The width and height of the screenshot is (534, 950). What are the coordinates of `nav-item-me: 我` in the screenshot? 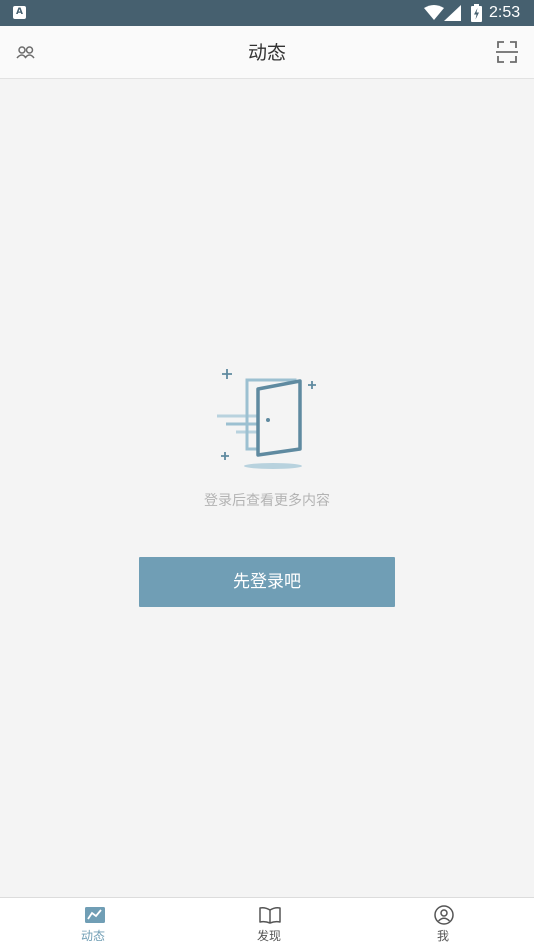 It's located at (443, 924).